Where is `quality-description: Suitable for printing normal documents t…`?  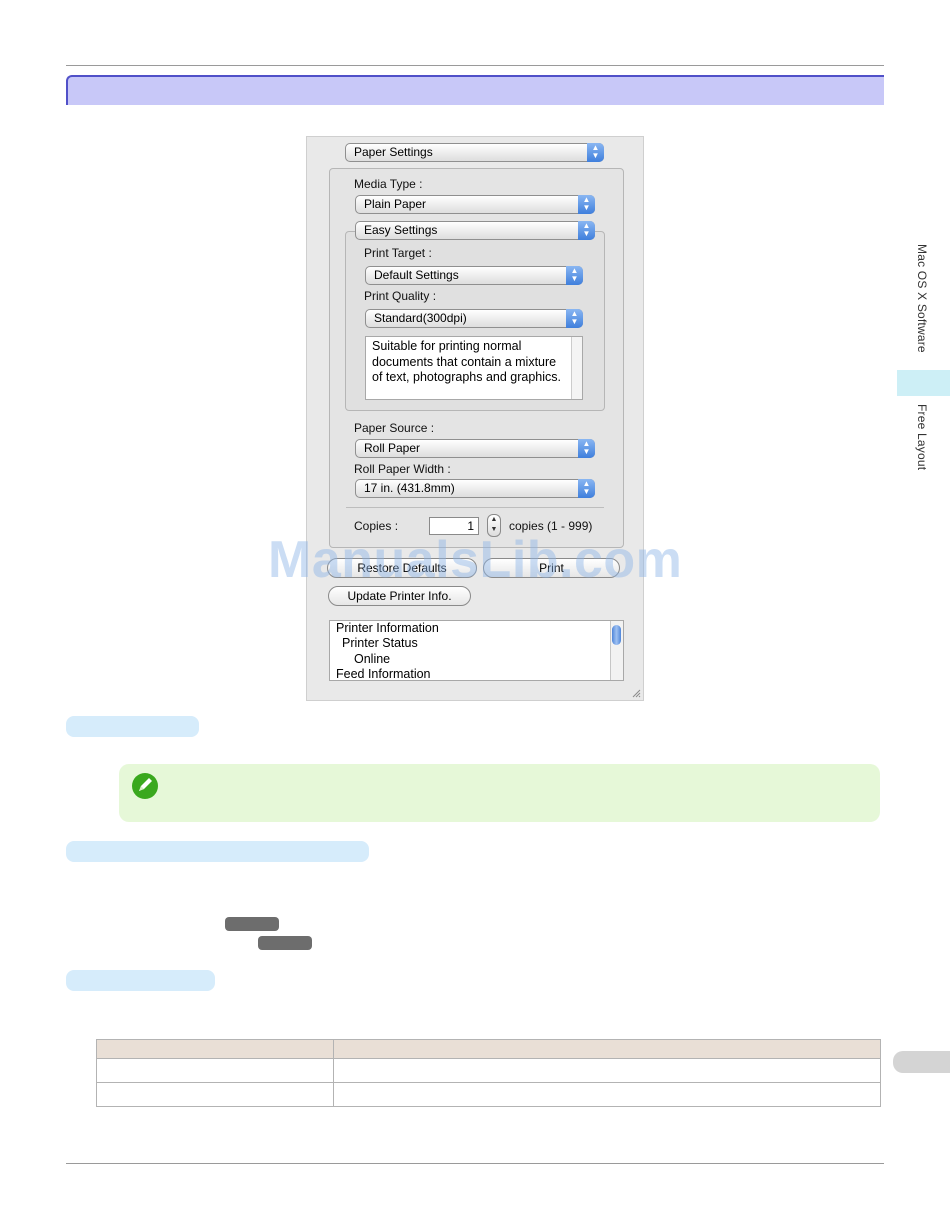
quality-description: Suitable for printing normal documents t… is located at coordinates (474, 368).